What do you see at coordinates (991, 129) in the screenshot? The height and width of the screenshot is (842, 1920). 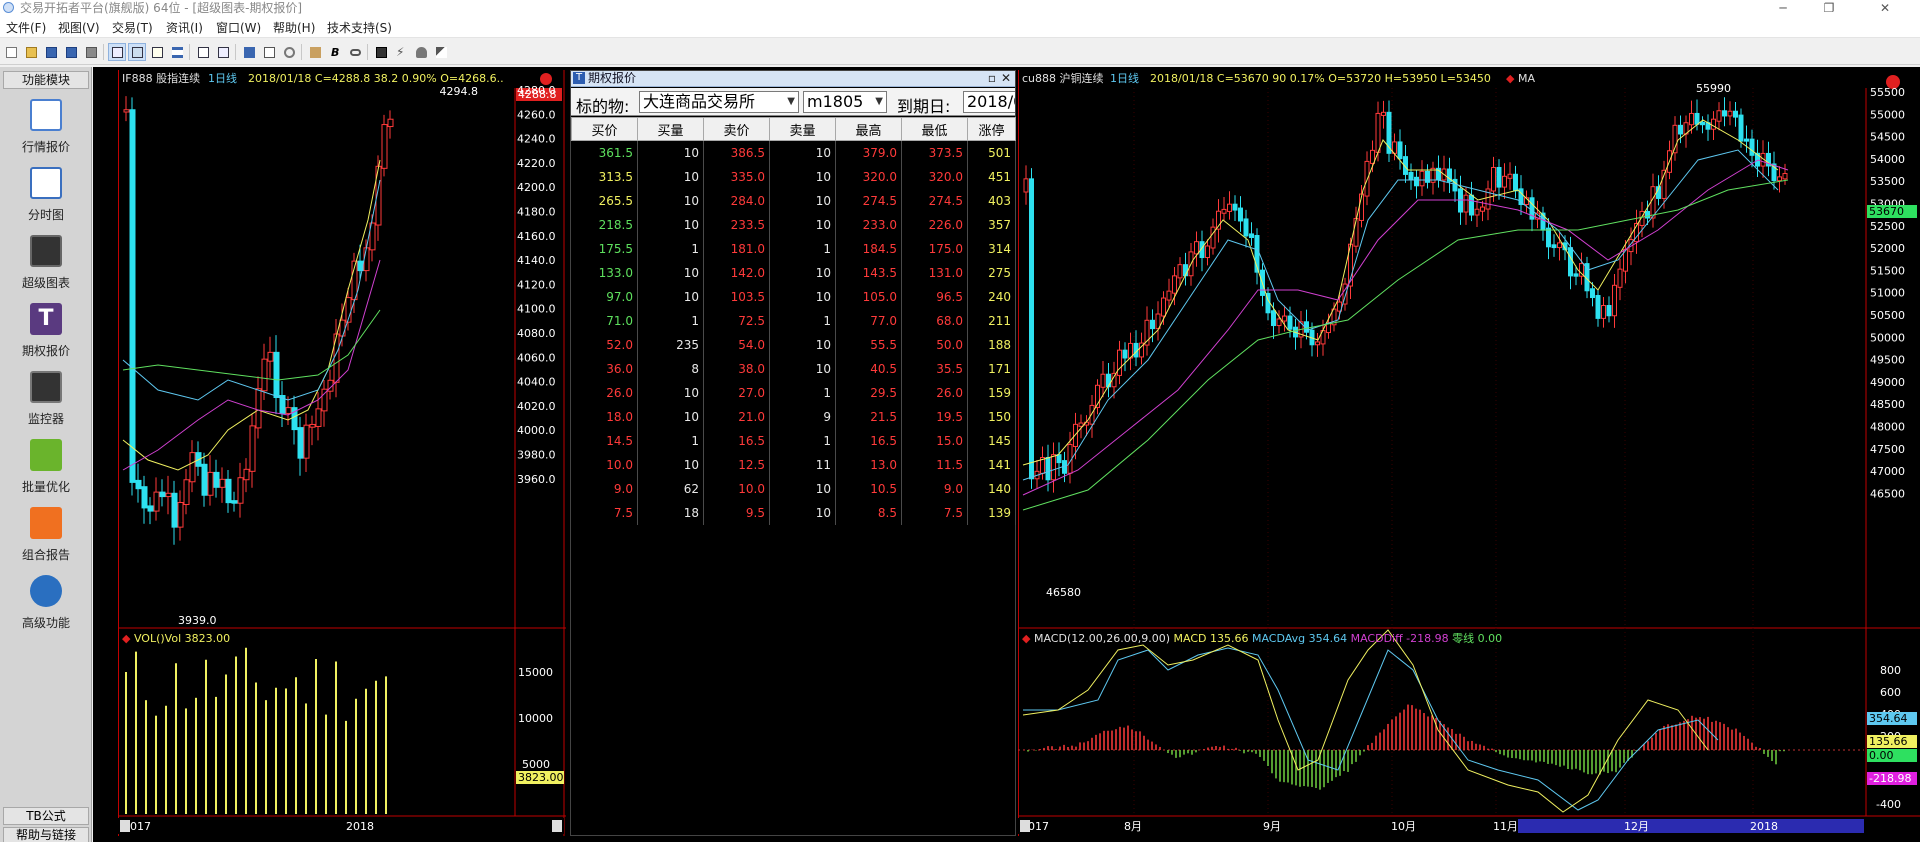 I see `col-limit-up: 涨停` at bounding box center [991, 129].